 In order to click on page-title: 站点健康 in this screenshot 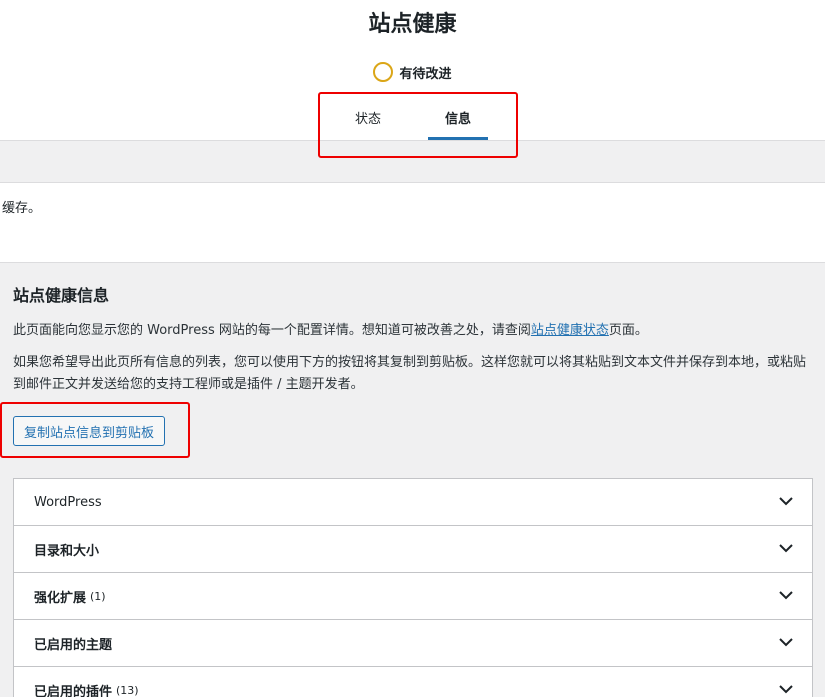, I will do `click(412, 24)`.